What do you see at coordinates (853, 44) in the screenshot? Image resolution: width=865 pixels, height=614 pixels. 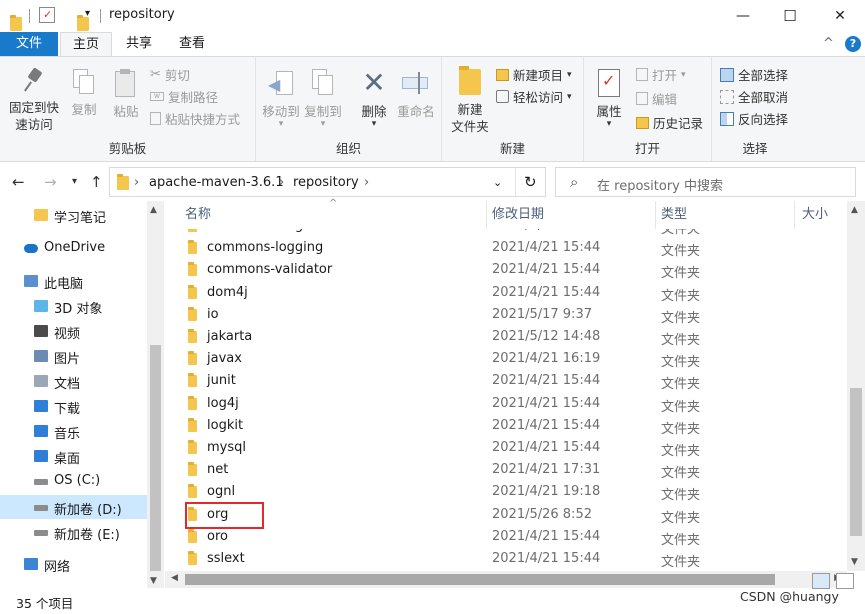 I see `help-icon: ?` at bounding box center [853, 44].